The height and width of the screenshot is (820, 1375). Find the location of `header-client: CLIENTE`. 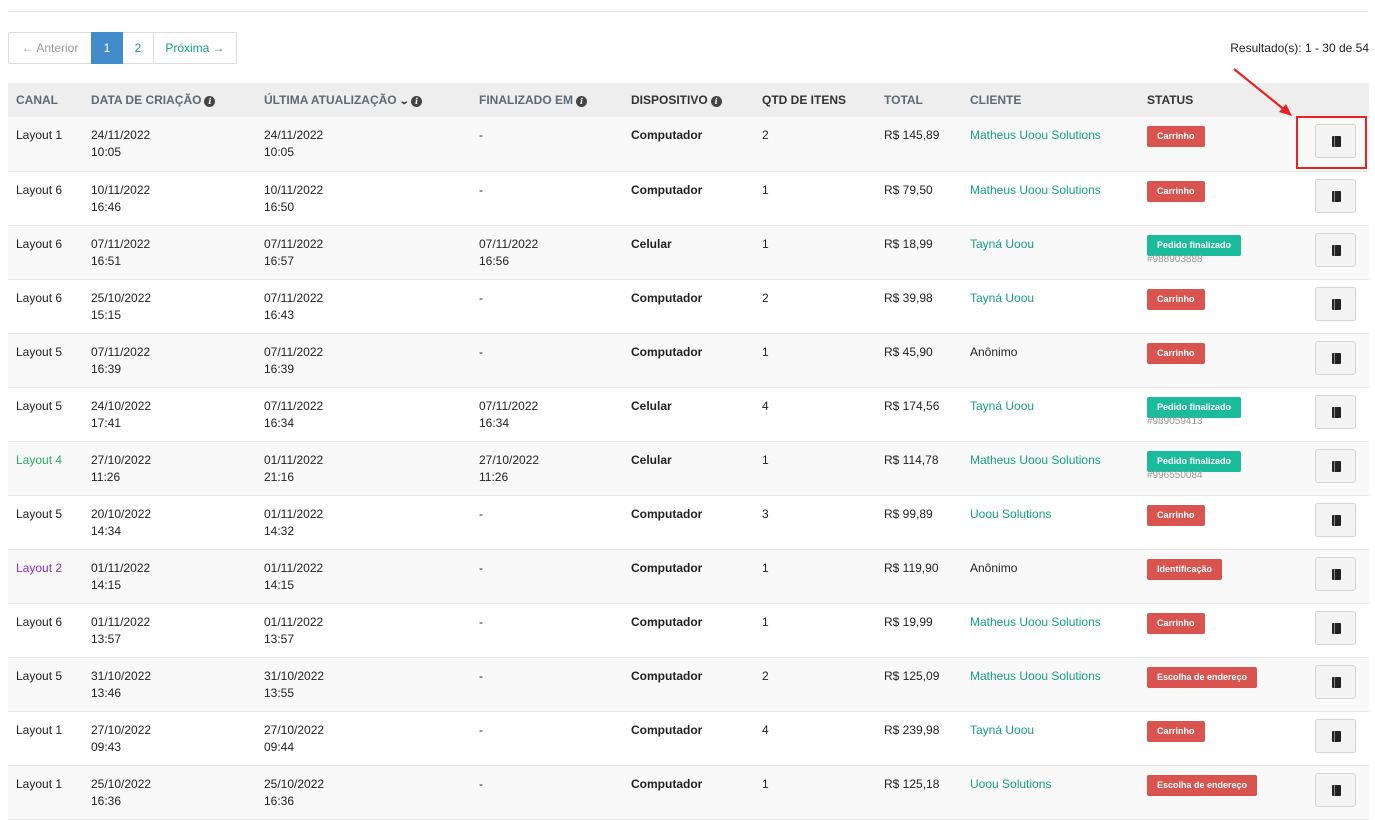

header-client: CLIENTE is located at coordinates (1050, 100).